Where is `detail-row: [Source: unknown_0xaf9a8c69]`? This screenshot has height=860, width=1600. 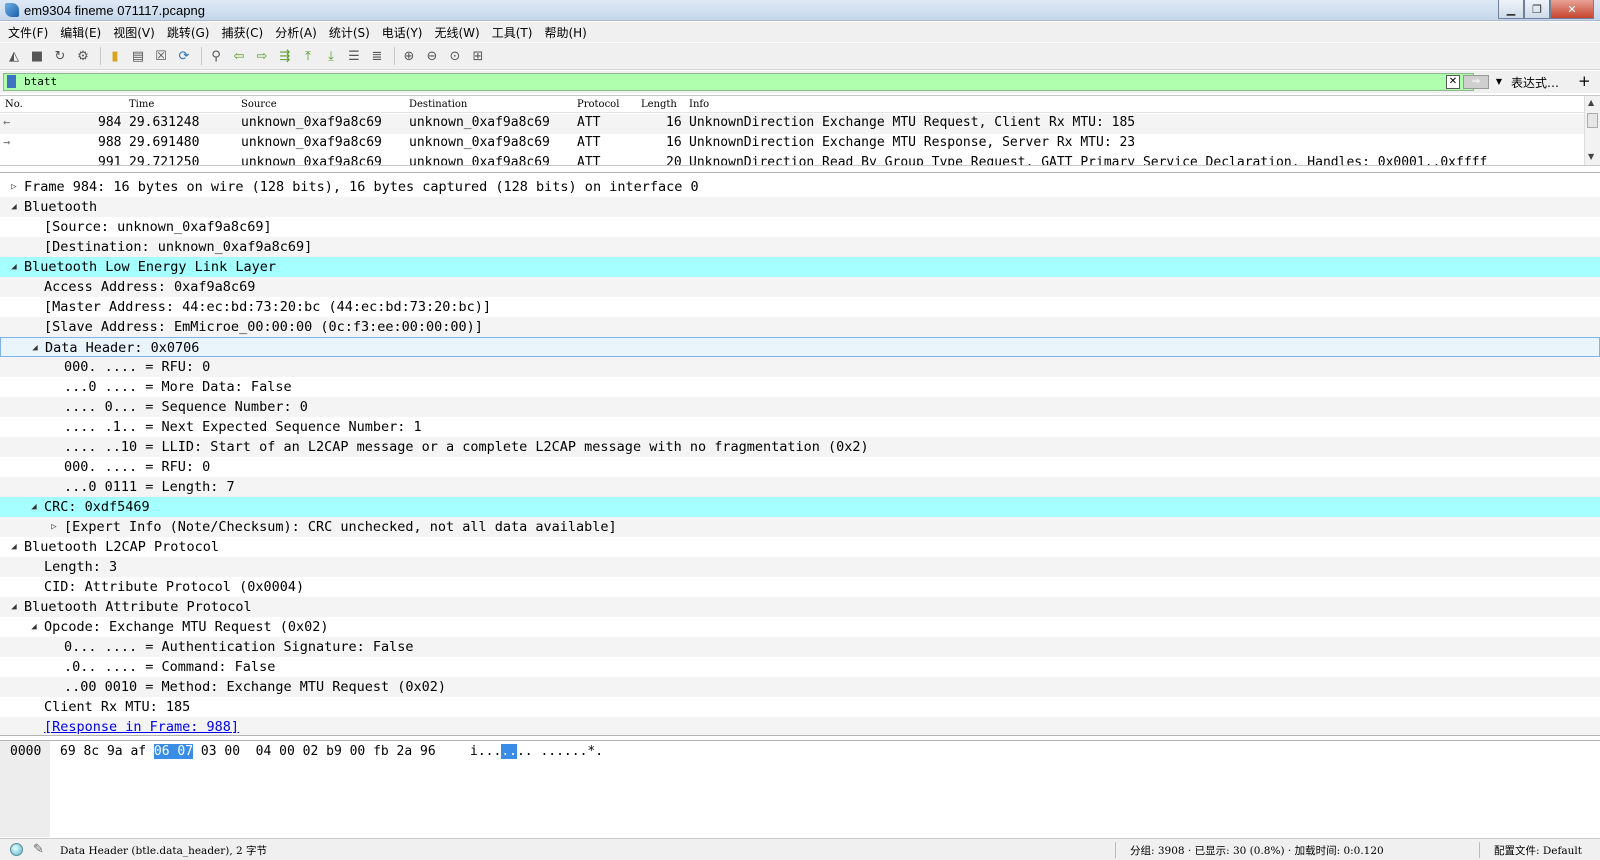
detail-row: [Source: unknown_0xaf9a8c69] is located at coordinates (800, 227).